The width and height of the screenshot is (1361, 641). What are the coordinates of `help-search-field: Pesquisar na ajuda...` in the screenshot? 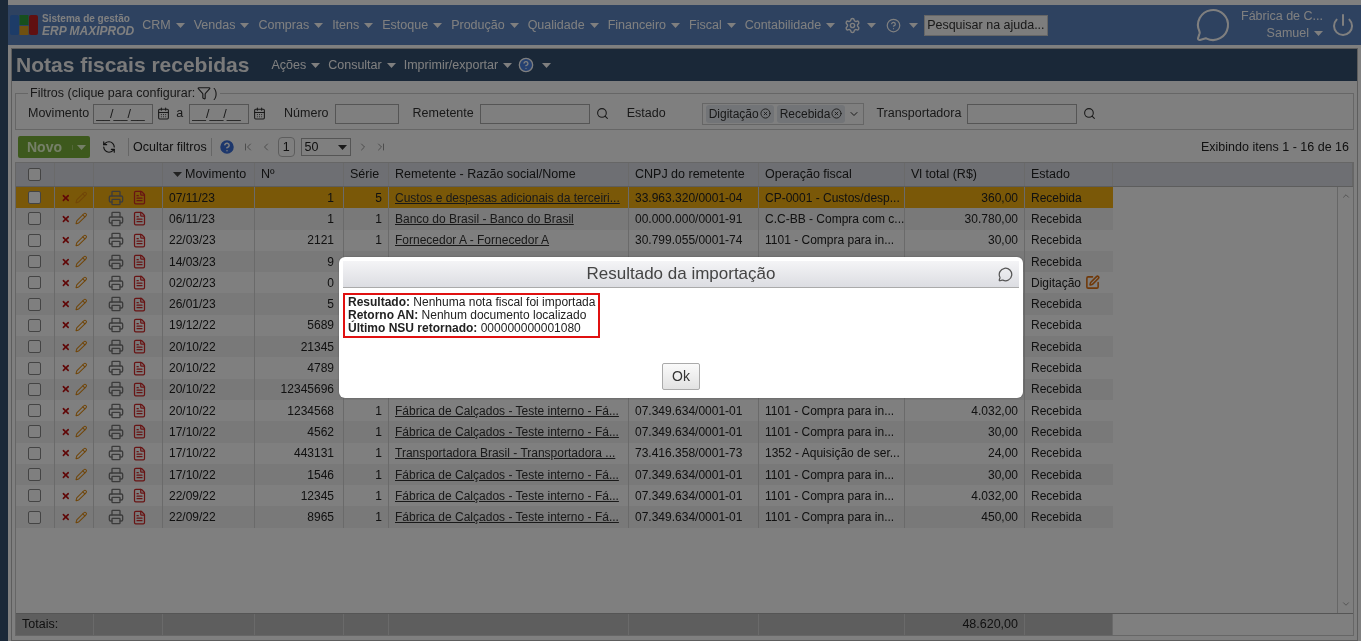 It's located at (986, 25).